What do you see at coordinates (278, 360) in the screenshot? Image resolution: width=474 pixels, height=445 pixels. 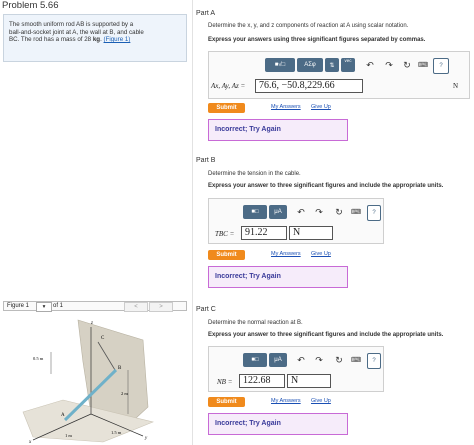 I see `part-c-units-button: μA` at bounding box center [278, 360].